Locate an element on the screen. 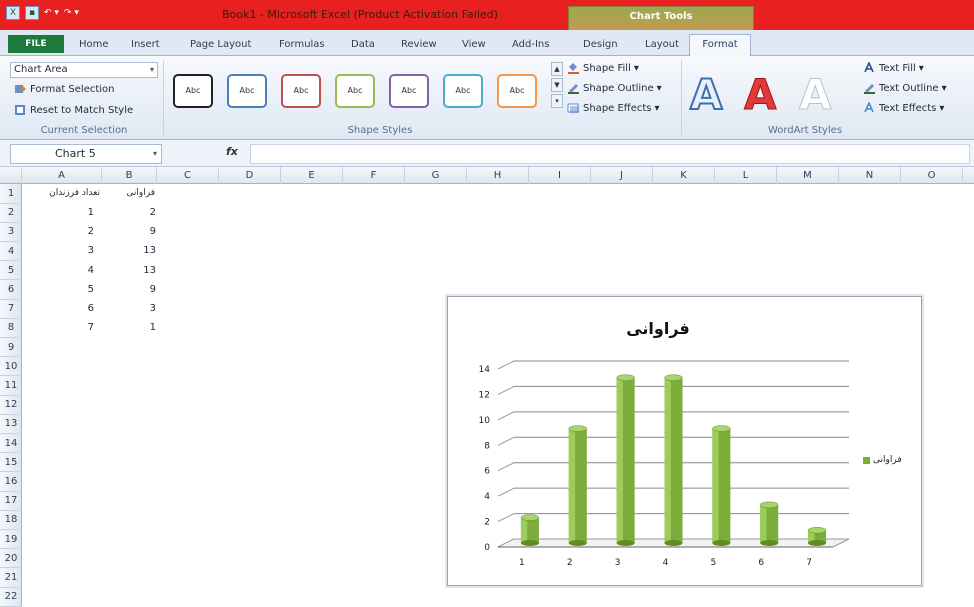 The width and height of the screenshot is (974, 607). scroll-down-icon: ▼ is located at coordinates (557, 85).